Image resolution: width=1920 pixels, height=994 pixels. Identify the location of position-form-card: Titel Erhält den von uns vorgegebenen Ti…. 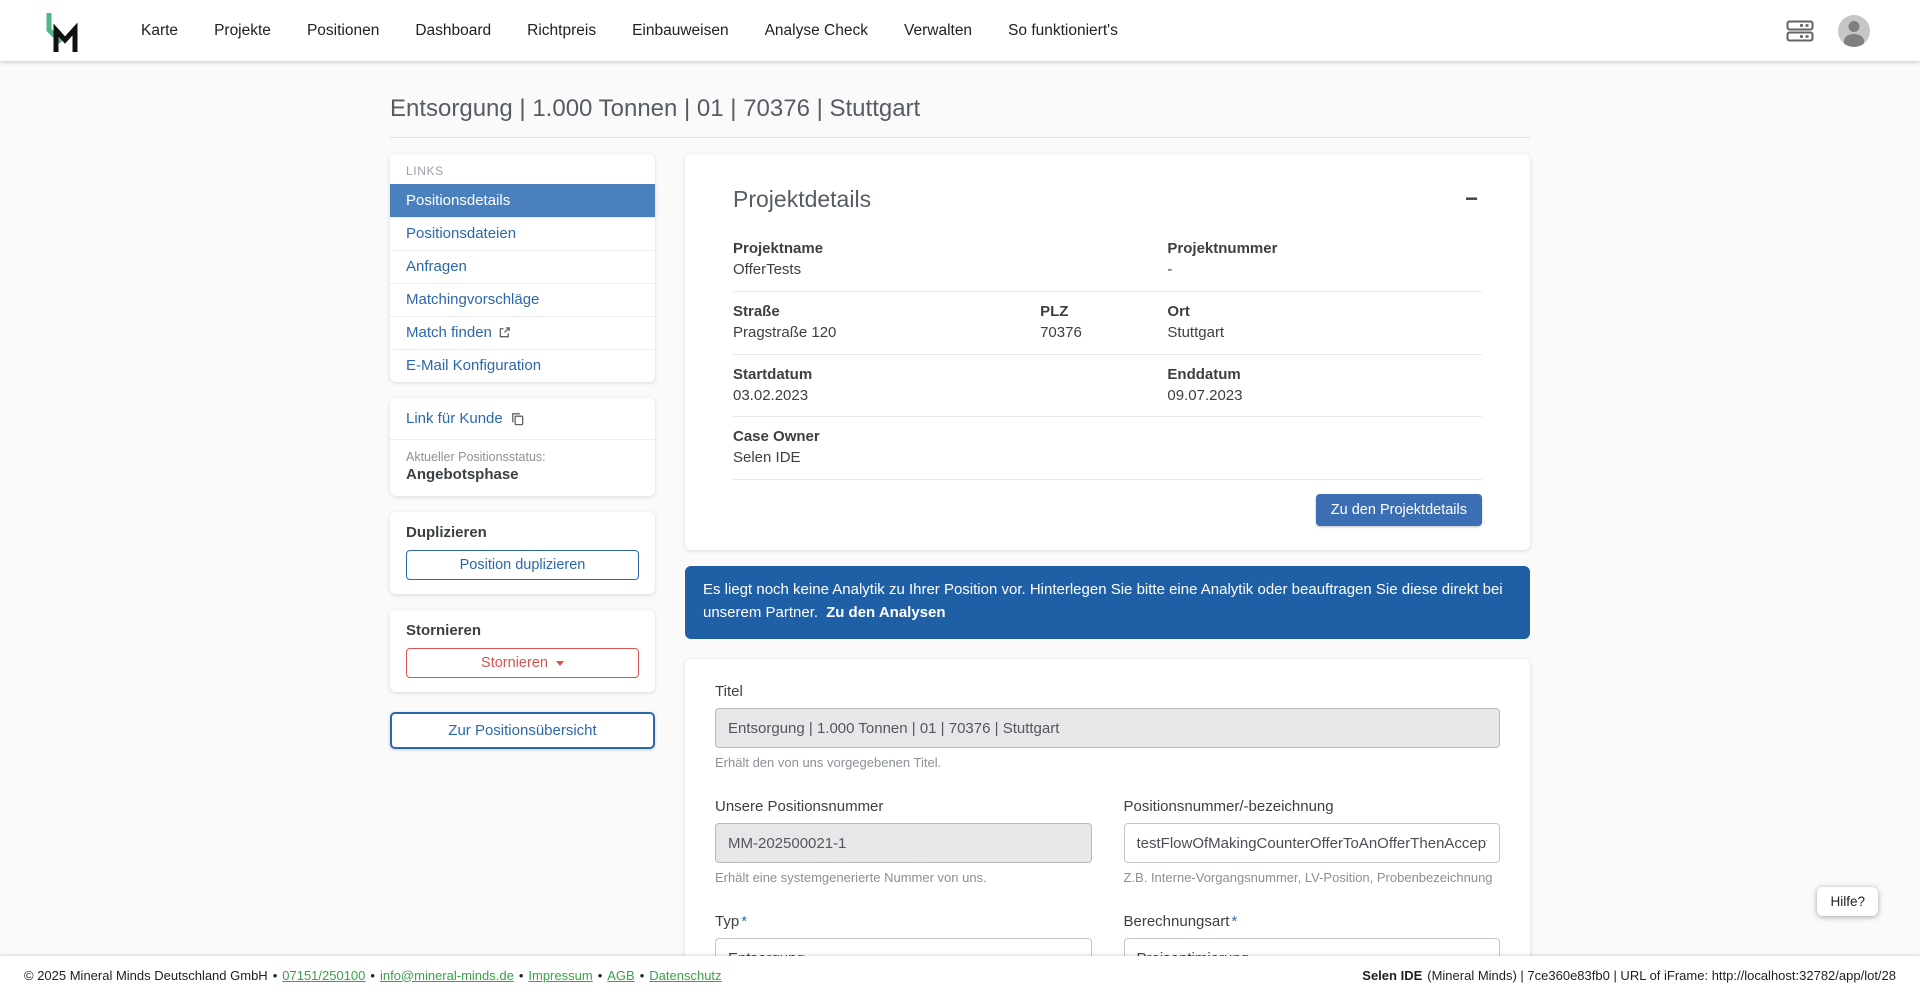
(1107, 826).